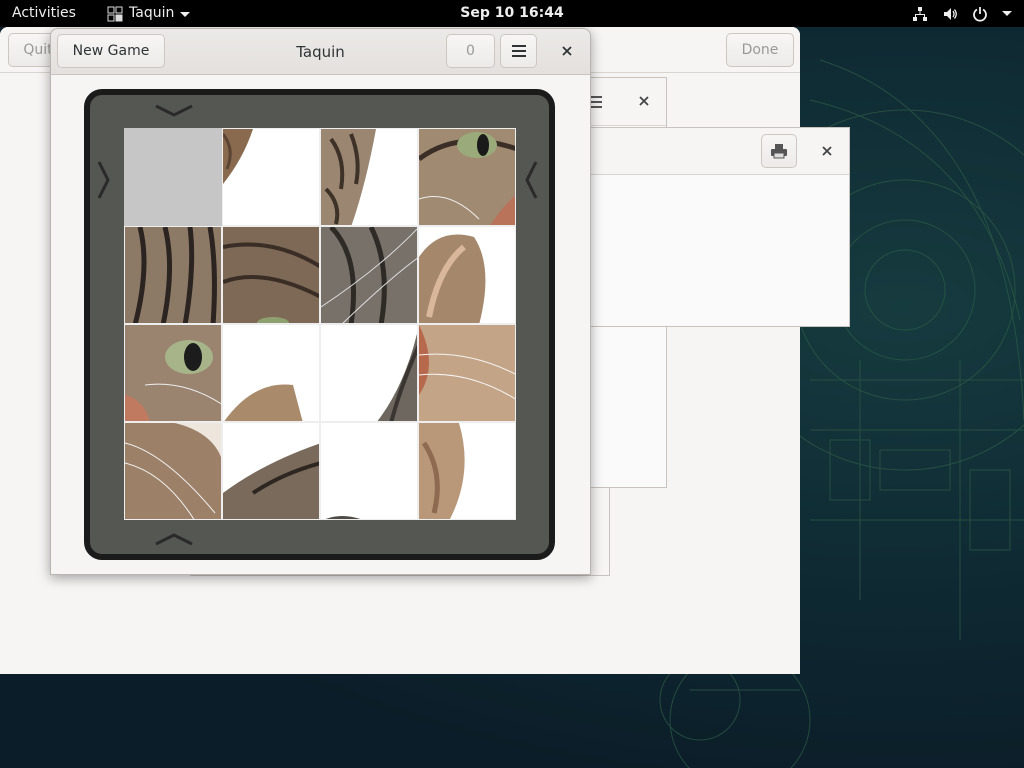 Image resolution: width=1024 pixels, height=768 pixels. I want to click on network-icon, so click(920, 13).